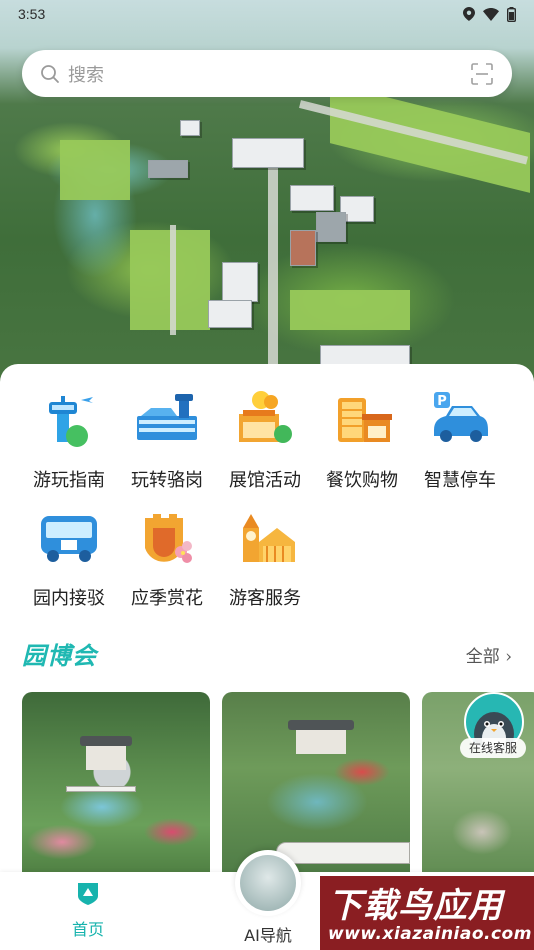  What do you see at coordinates (32, 14) in the screenshot?
I see `status-time: 3:53` at bounding box center [32, 14].